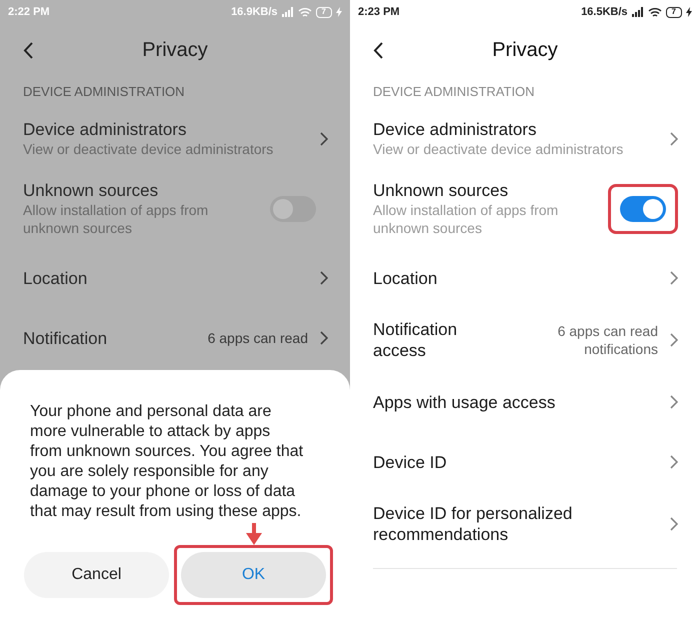  Describe the element at coordinates (607, 340) in the screenshot. I see `row-value: 6 apps can read notifications` at that location.